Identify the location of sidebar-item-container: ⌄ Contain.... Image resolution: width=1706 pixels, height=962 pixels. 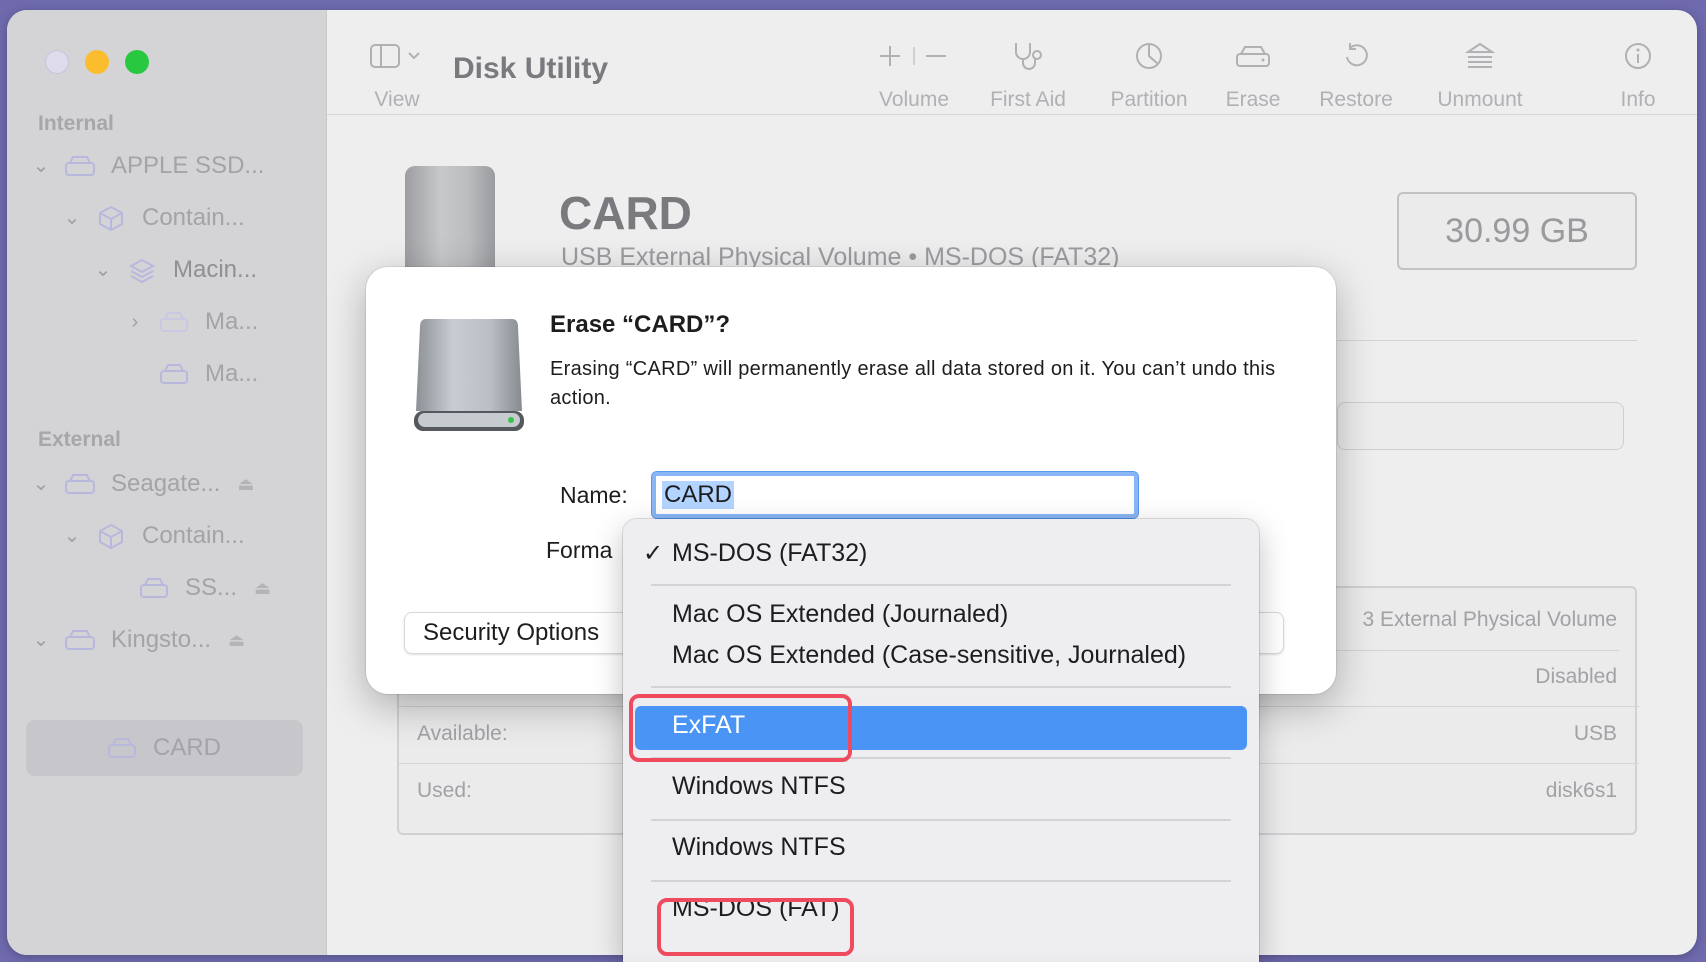
(153, 218).